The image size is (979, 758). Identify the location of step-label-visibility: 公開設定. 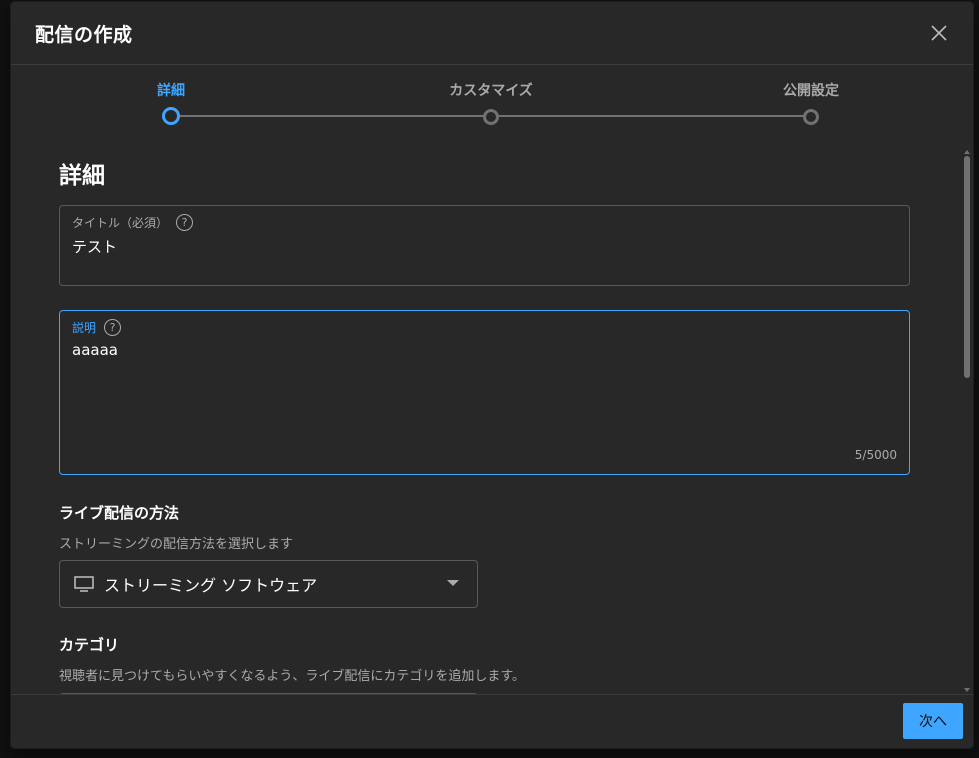
(811, 90).